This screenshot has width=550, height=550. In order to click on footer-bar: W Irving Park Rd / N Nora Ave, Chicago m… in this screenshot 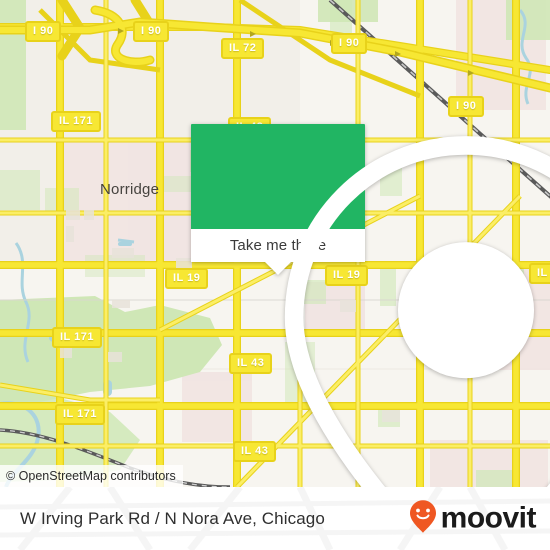, I will do `click(275, 518)`.